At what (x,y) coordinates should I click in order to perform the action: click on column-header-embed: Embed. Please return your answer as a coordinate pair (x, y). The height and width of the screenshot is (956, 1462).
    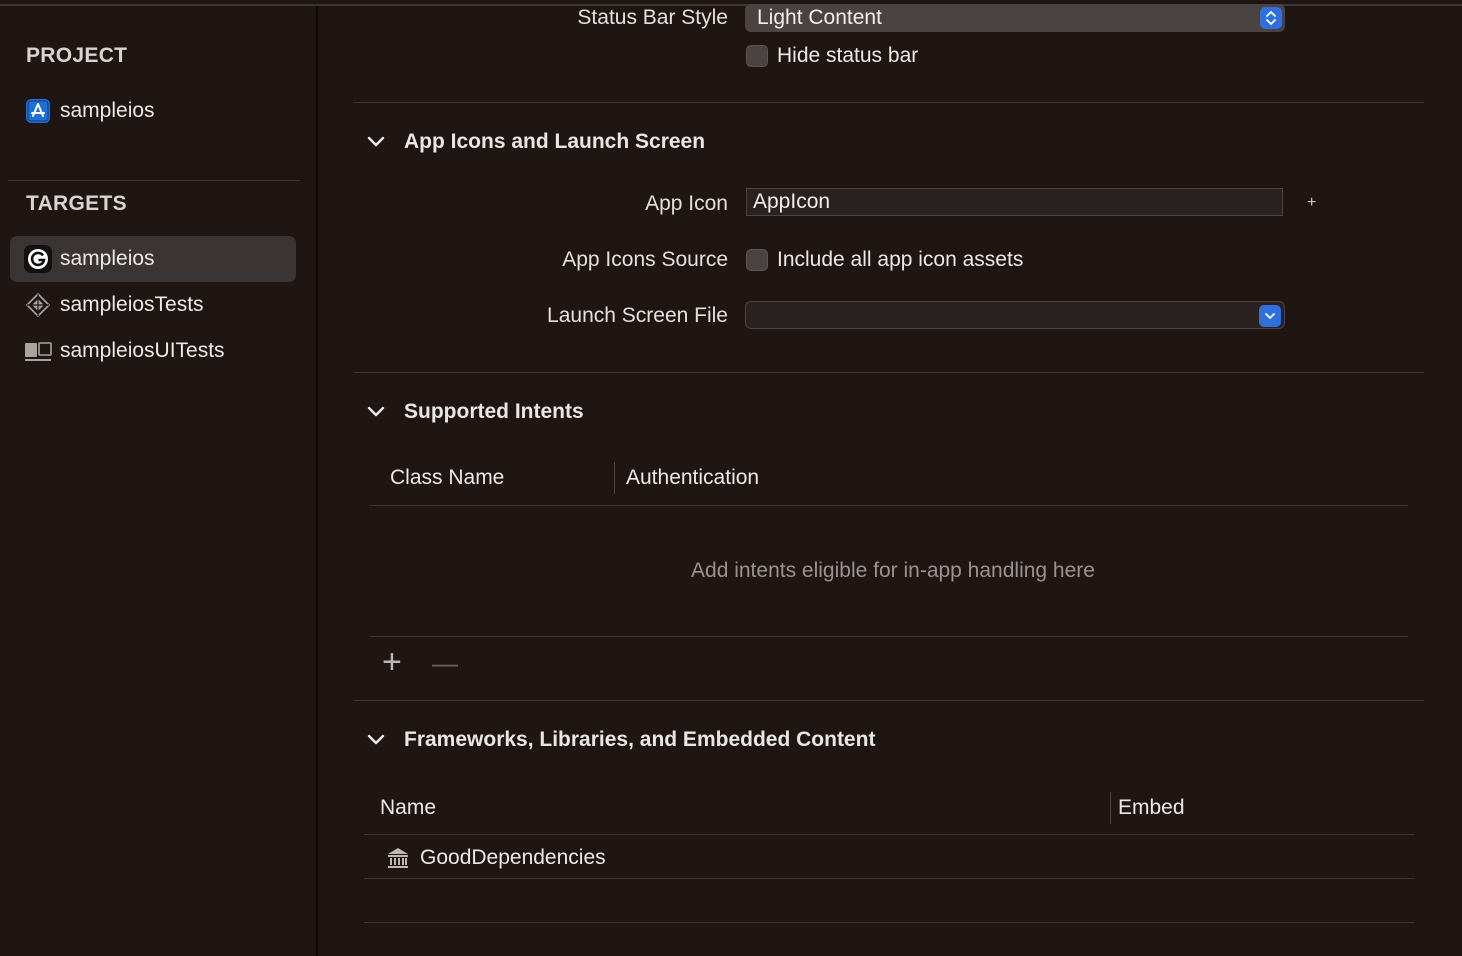
    Looking at the image, I should click on (1151, 808).